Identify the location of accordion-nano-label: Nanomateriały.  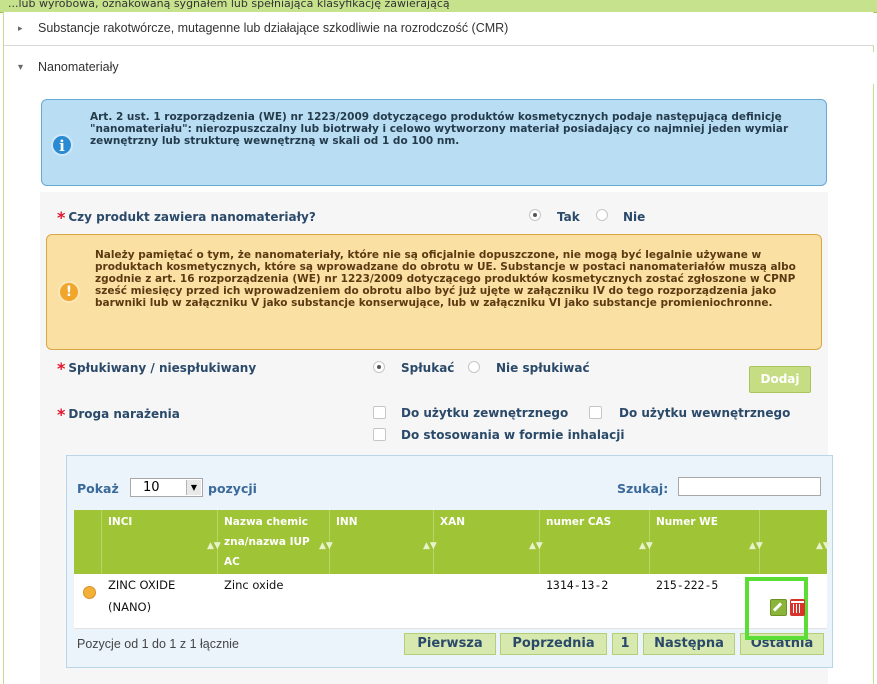
(78, 67).